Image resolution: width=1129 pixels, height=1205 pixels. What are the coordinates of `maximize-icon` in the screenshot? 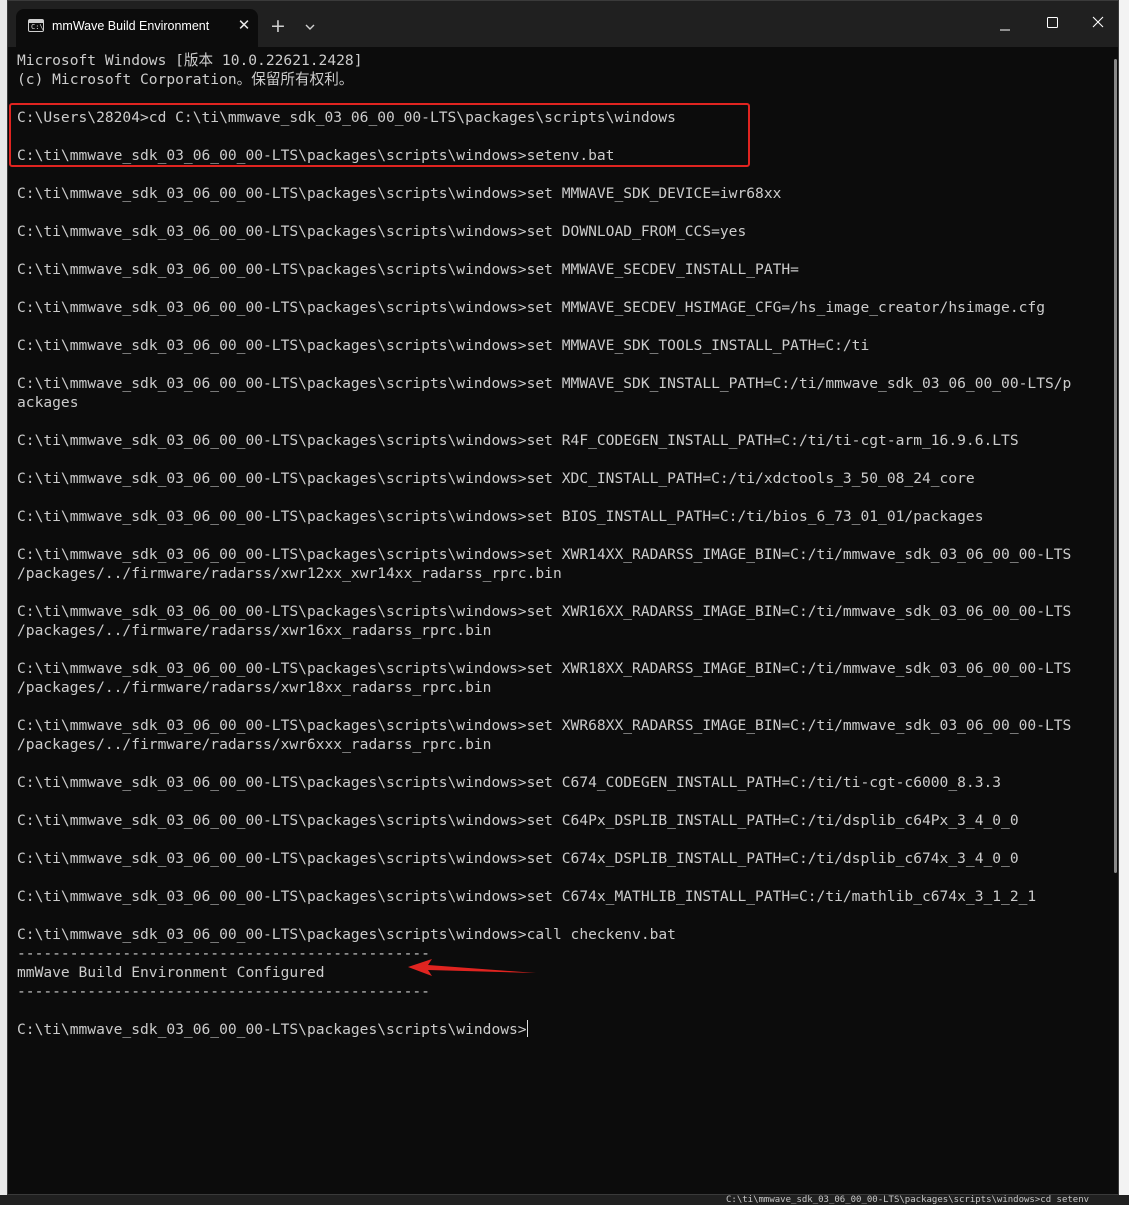 It's located at (1052, 22).